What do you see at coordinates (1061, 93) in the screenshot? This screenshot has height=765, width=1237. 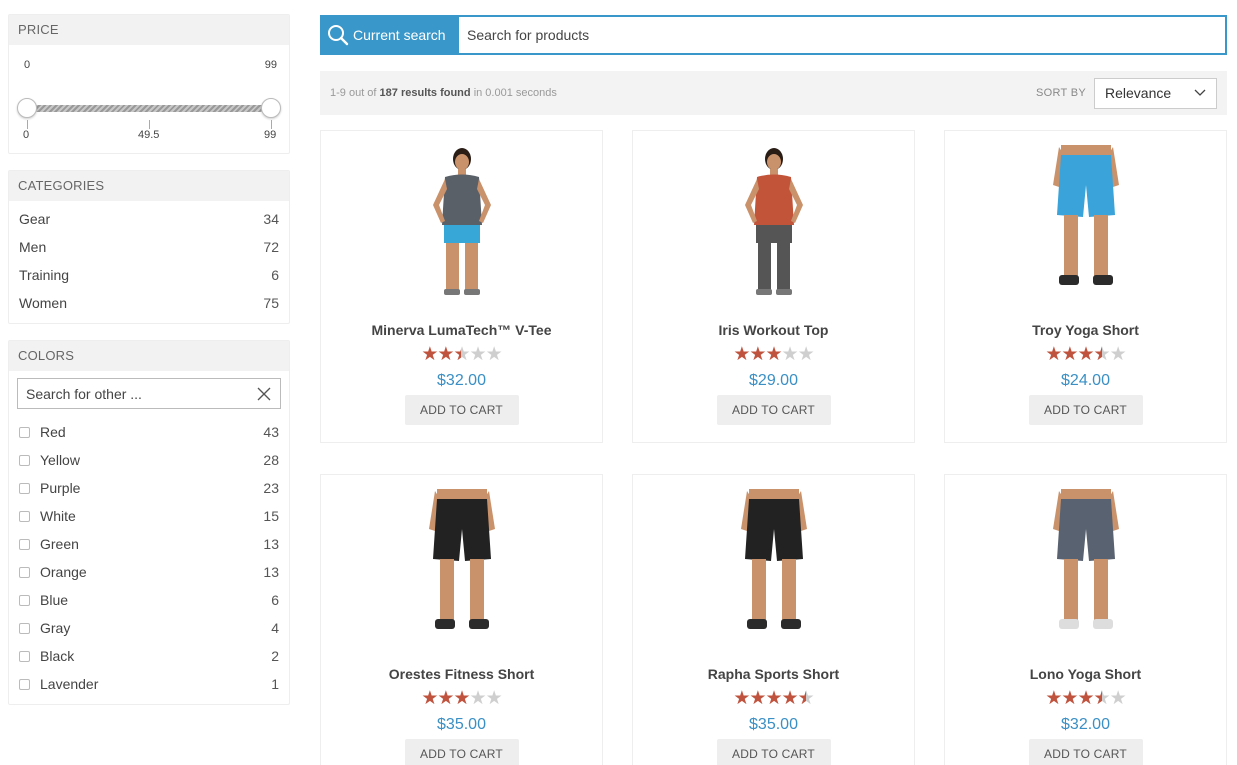 I see `sort-label: SORT BY` at bounding box center [1061, 93].